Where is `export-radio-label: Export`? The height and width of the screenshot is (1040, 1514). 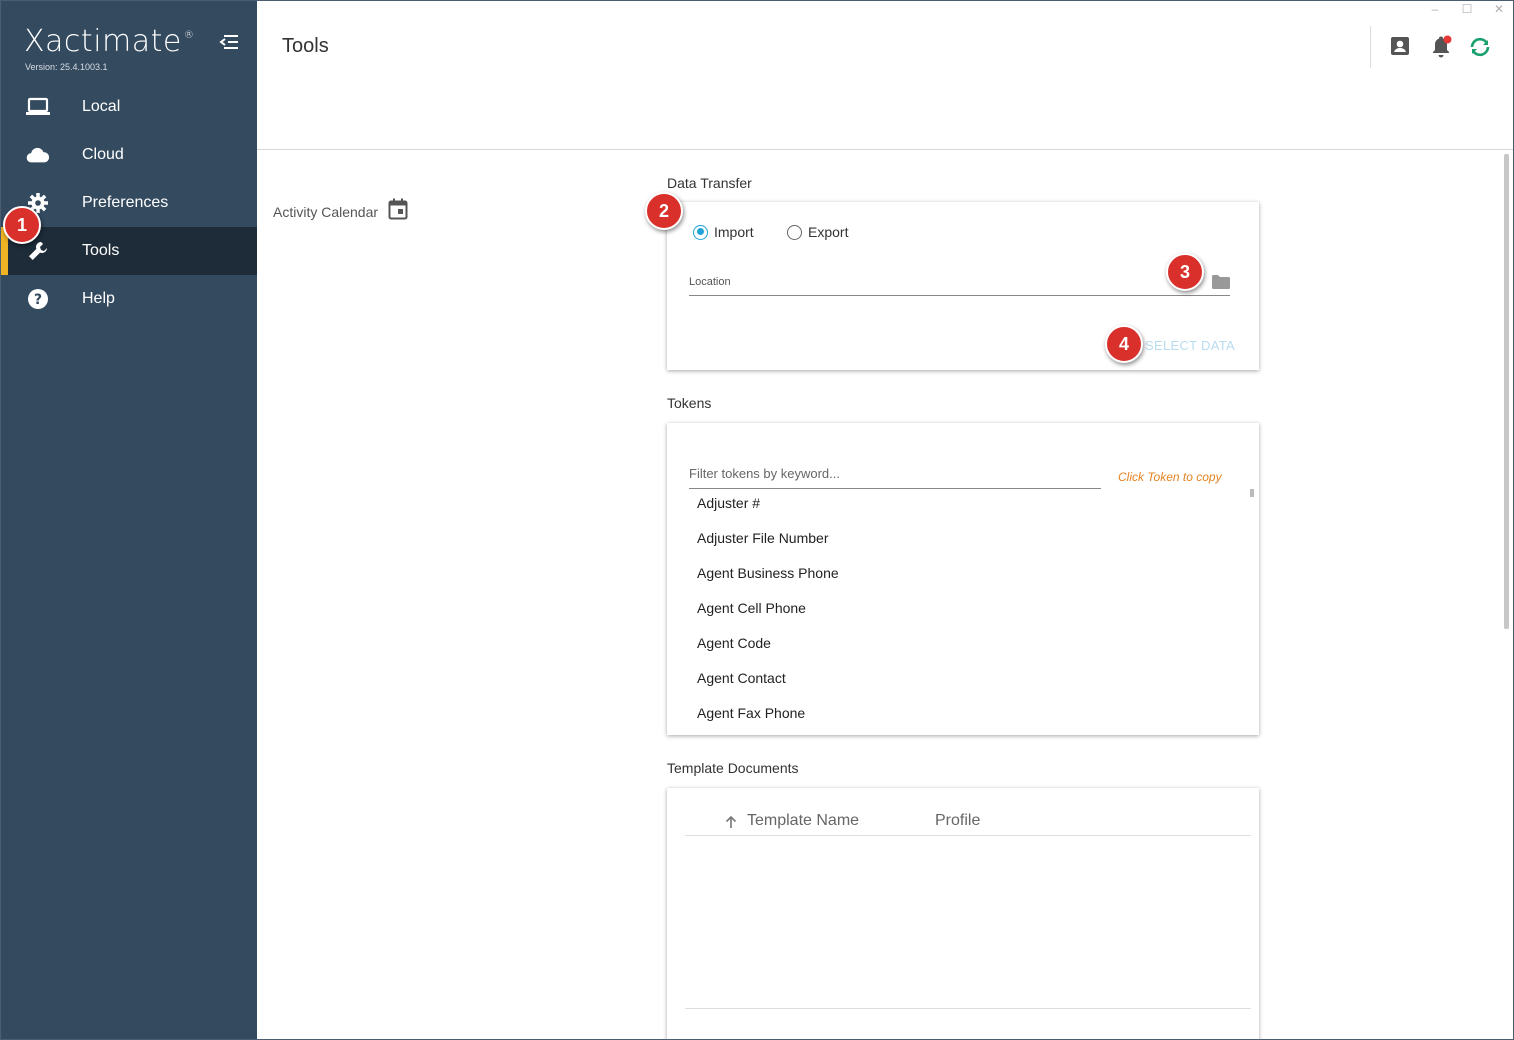 export-radio-label: Export is located at coordinates (828, 232).